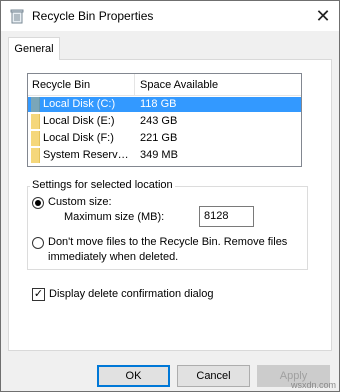  I want to click on tab-general: General, so click(34, 48).